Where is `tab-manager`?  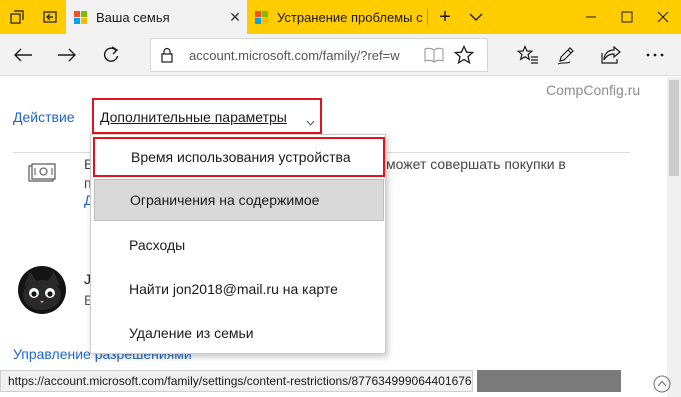
tab-manager is located at coordinates (33, 17).